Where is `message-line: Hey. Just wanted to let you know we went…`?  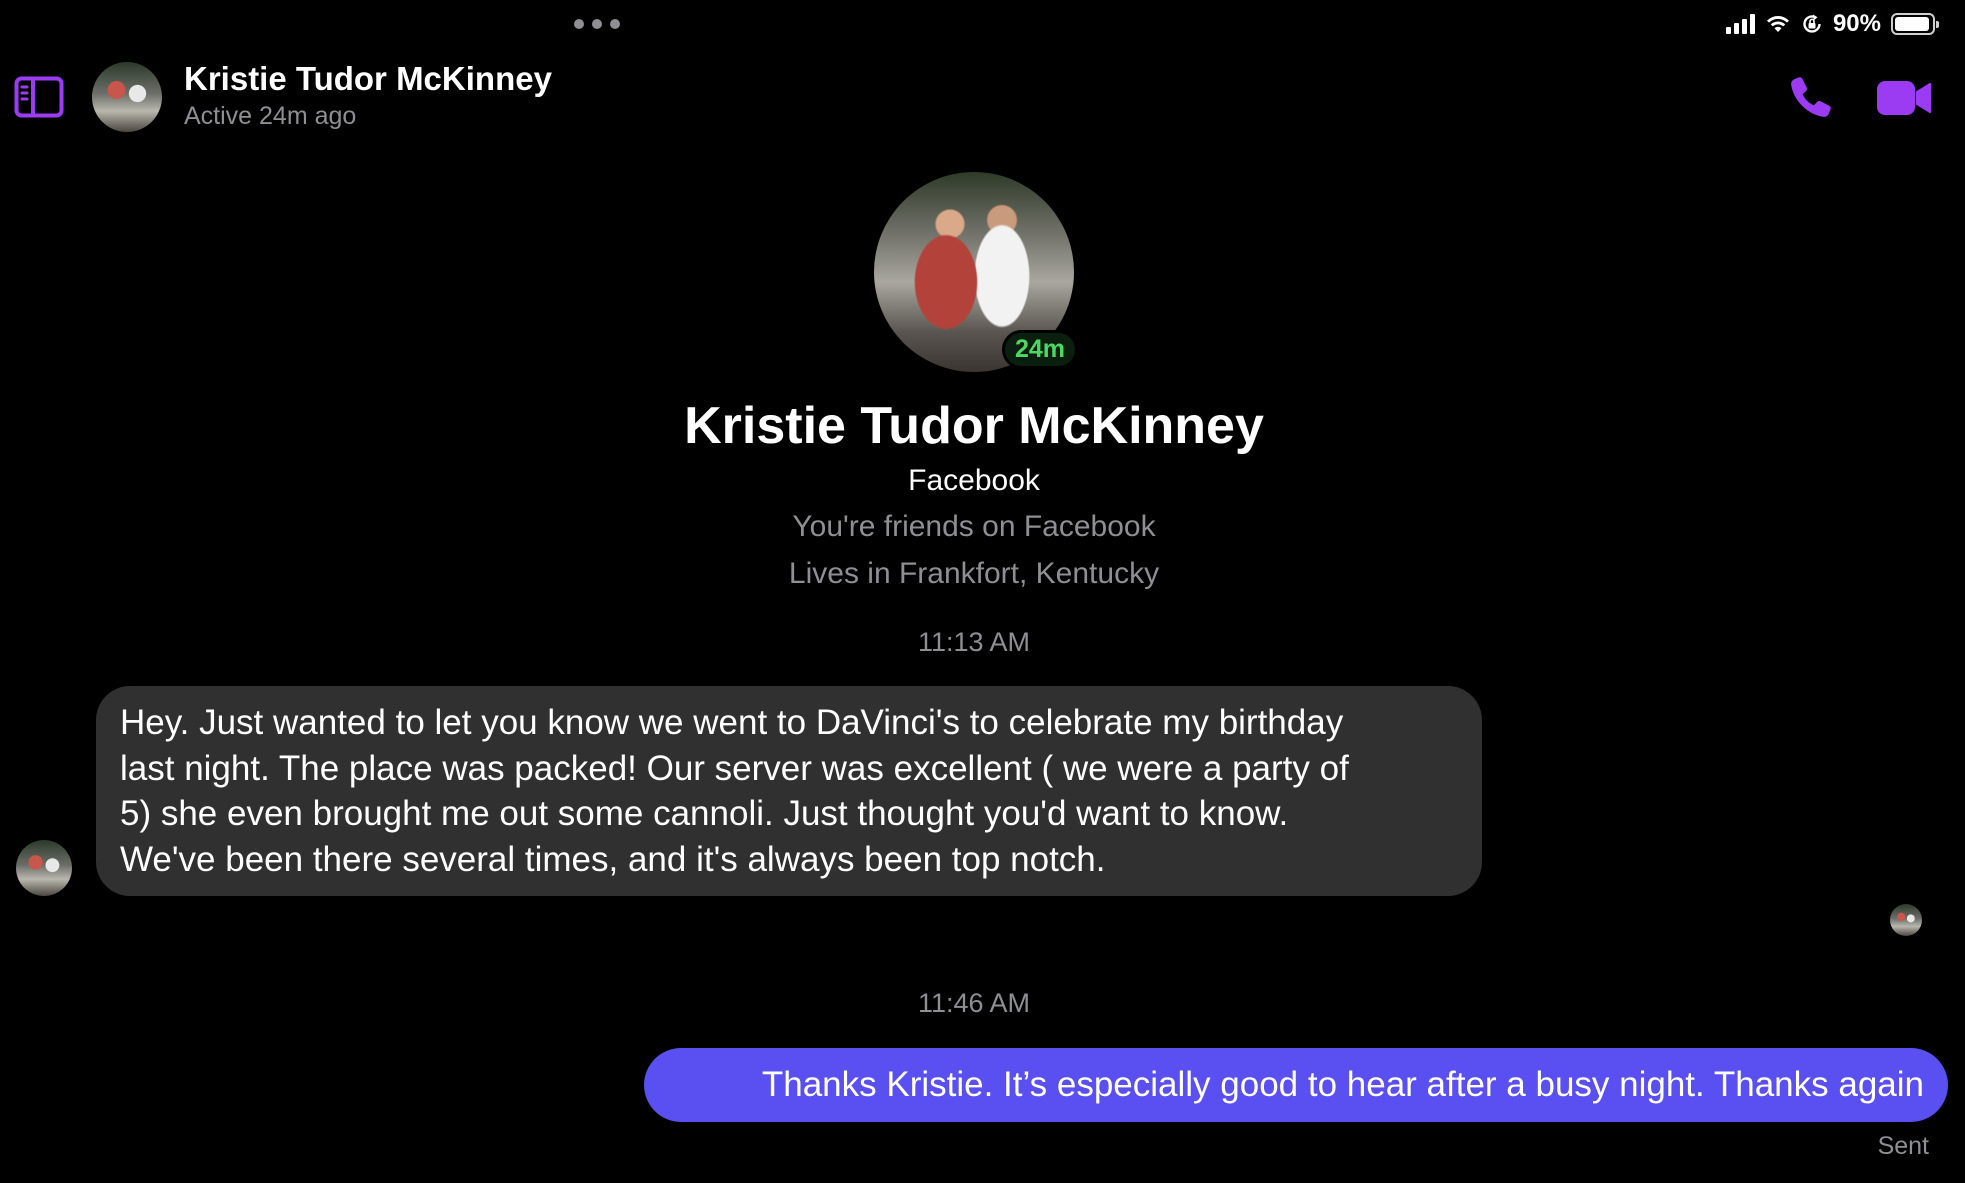
message-line: Hey. Just wanted to let you know we went… is located at coordinates (732, 722).